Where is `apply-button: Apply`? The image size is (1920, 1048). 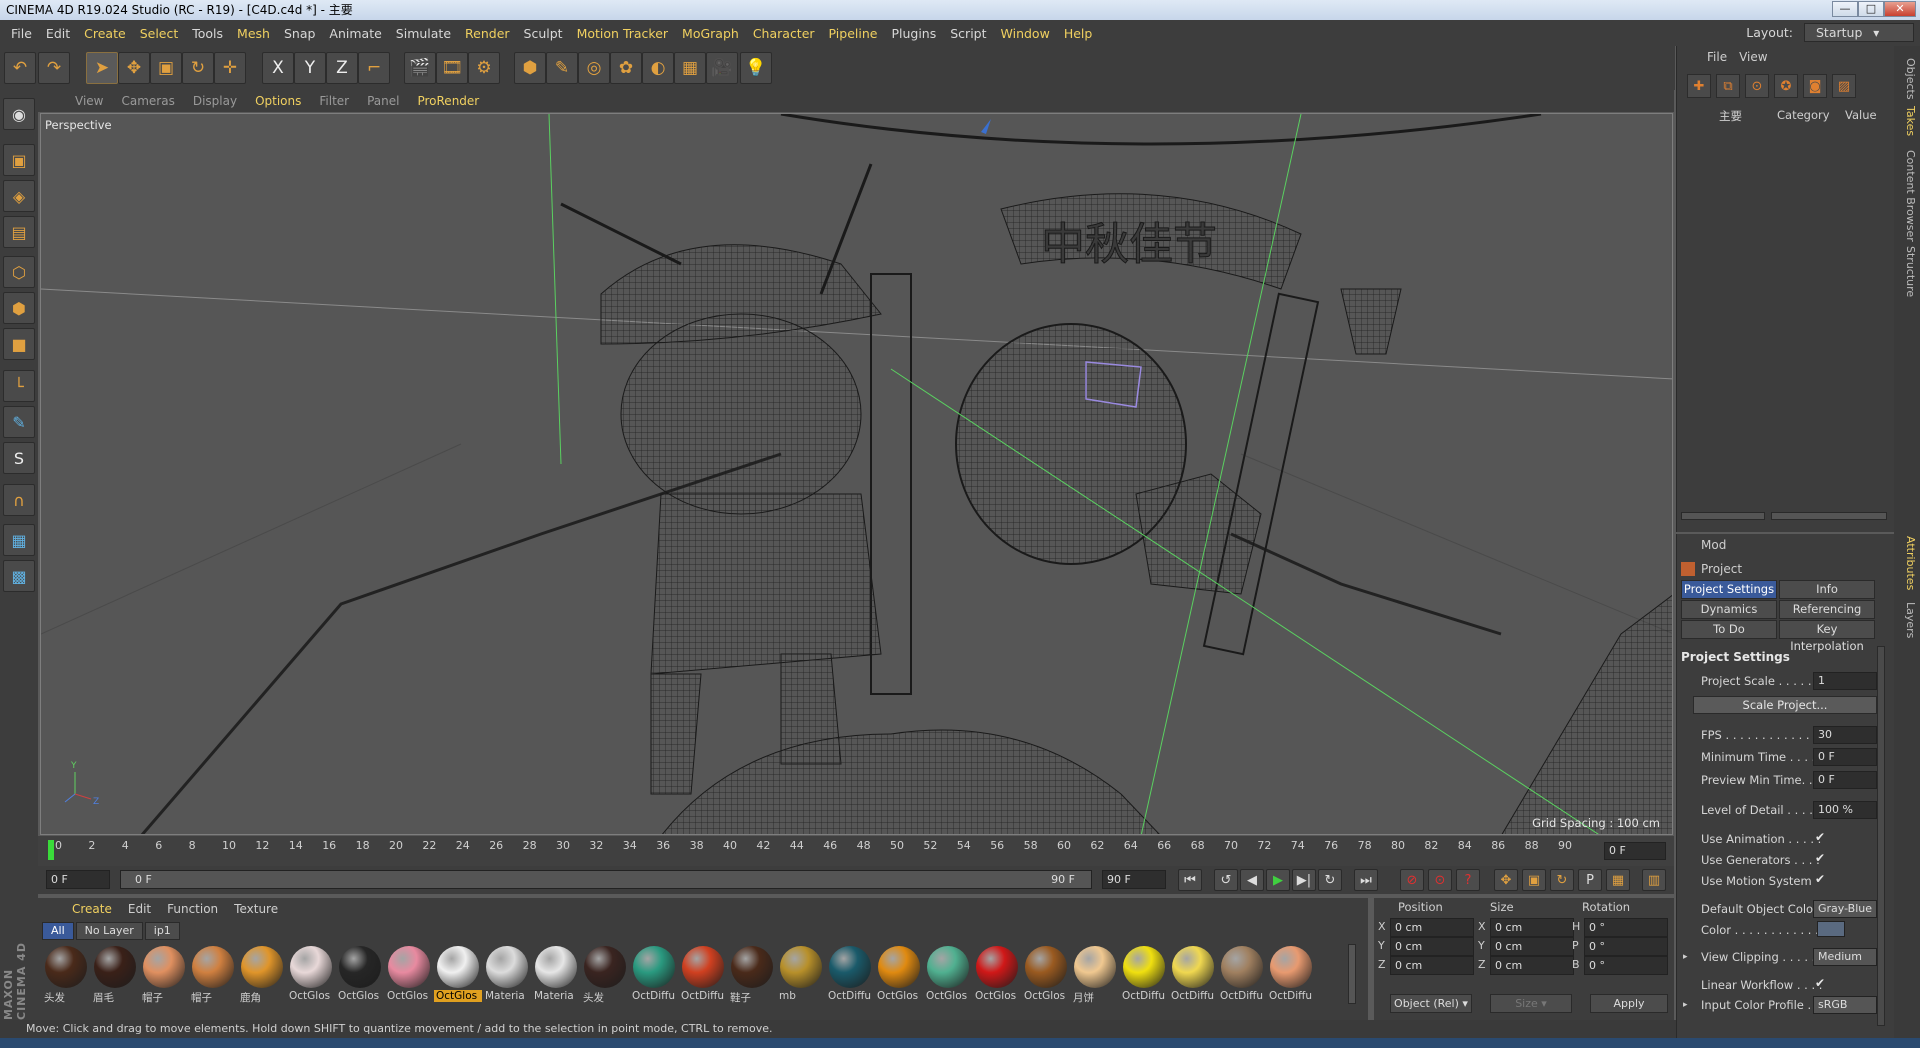 apply-button: Apply is located at coordinates (1629, 1003).